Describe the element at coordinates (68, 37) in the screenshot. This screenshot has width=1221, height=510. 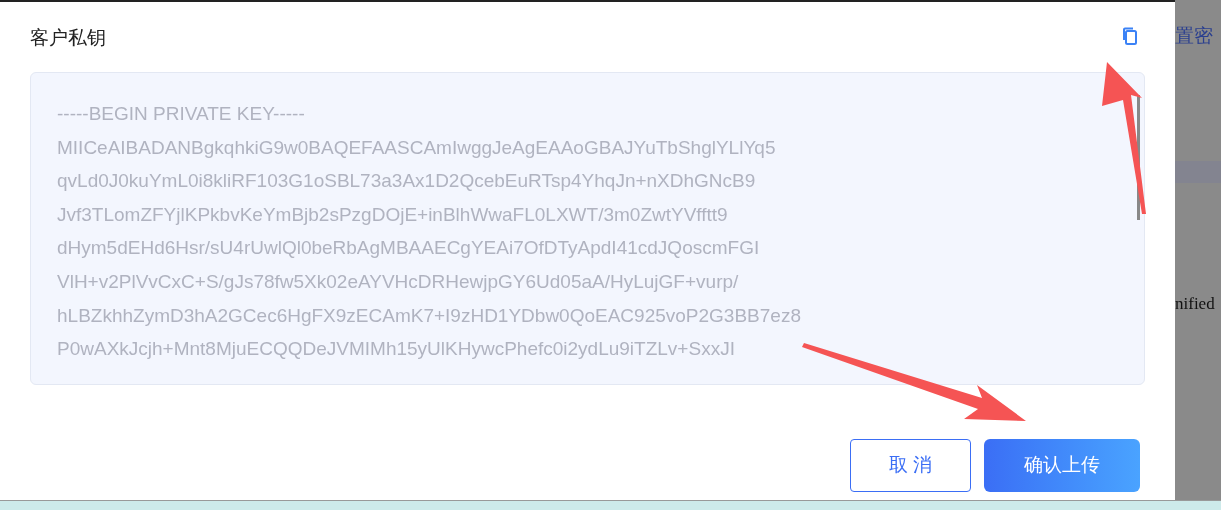
I see `dialog-title: 客户私钥` at that location.